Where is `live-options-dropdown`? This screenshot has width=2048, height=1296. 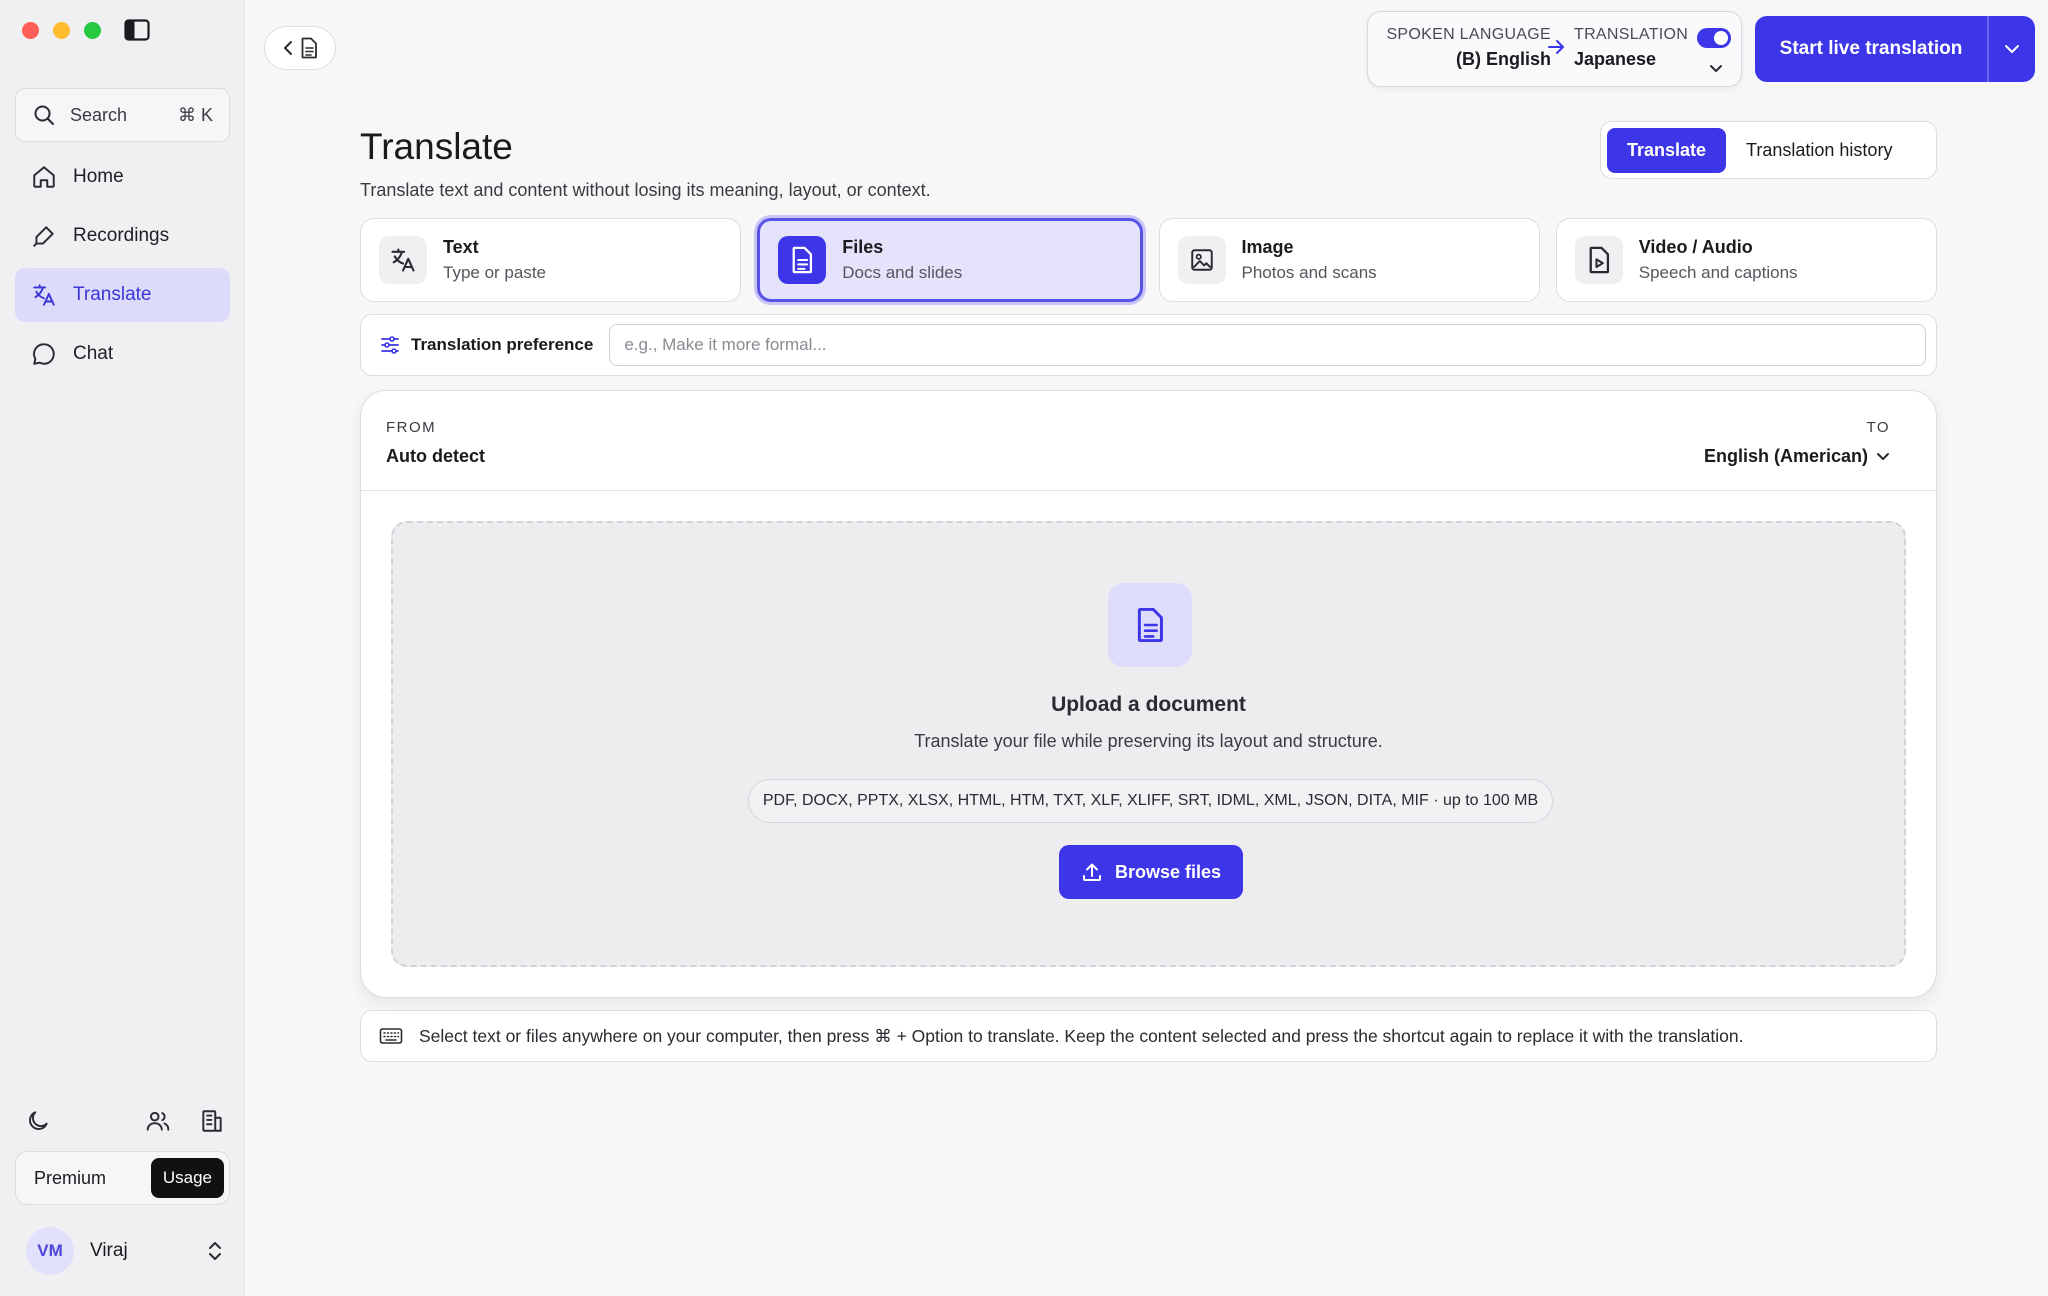
live-options-dropdown is located at coordinates (2011, 49).